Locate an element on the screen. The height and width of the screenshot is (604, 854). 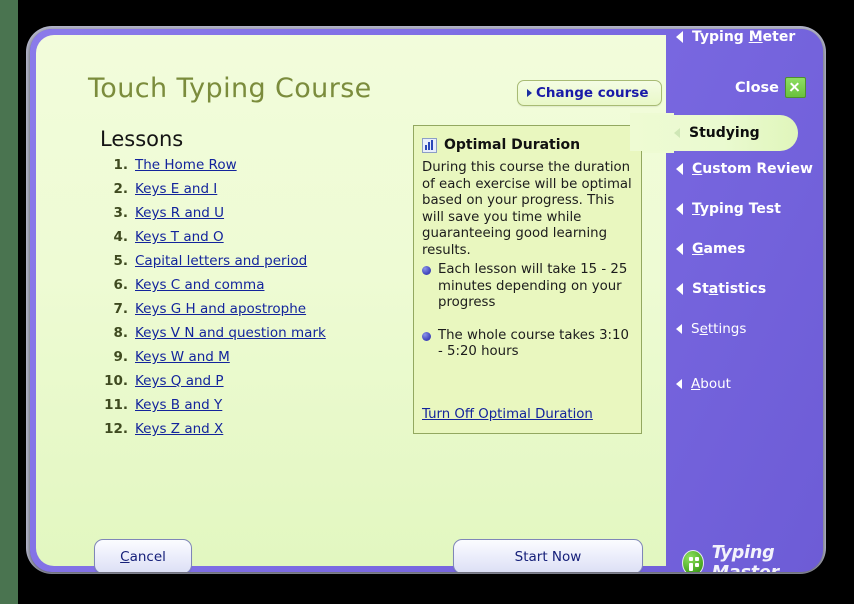
sidebar-item-label: Studying is located at coordinates (724, 133).